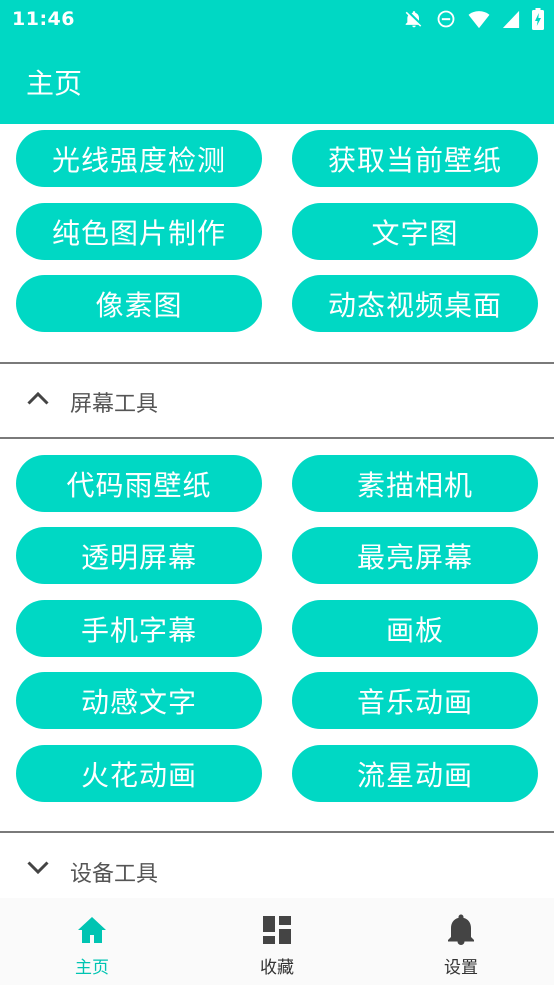  I want to click on bottom-navigation: 主页 收藏 设置, so click(277, 941).